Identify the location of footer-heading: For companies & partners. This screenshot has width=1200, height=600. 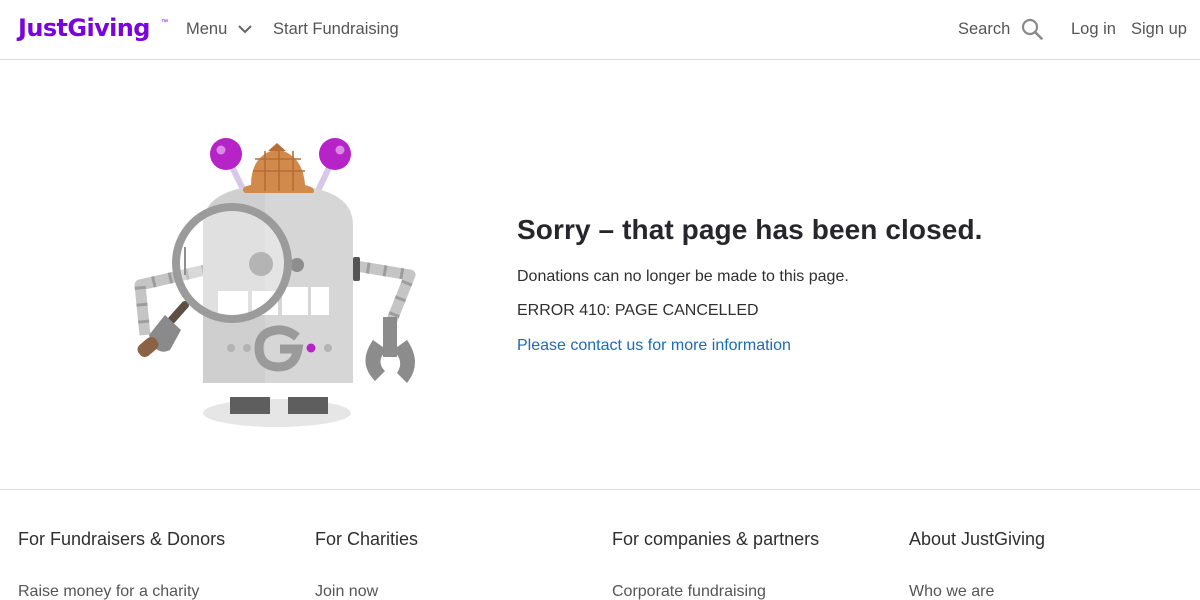
(716, 539).